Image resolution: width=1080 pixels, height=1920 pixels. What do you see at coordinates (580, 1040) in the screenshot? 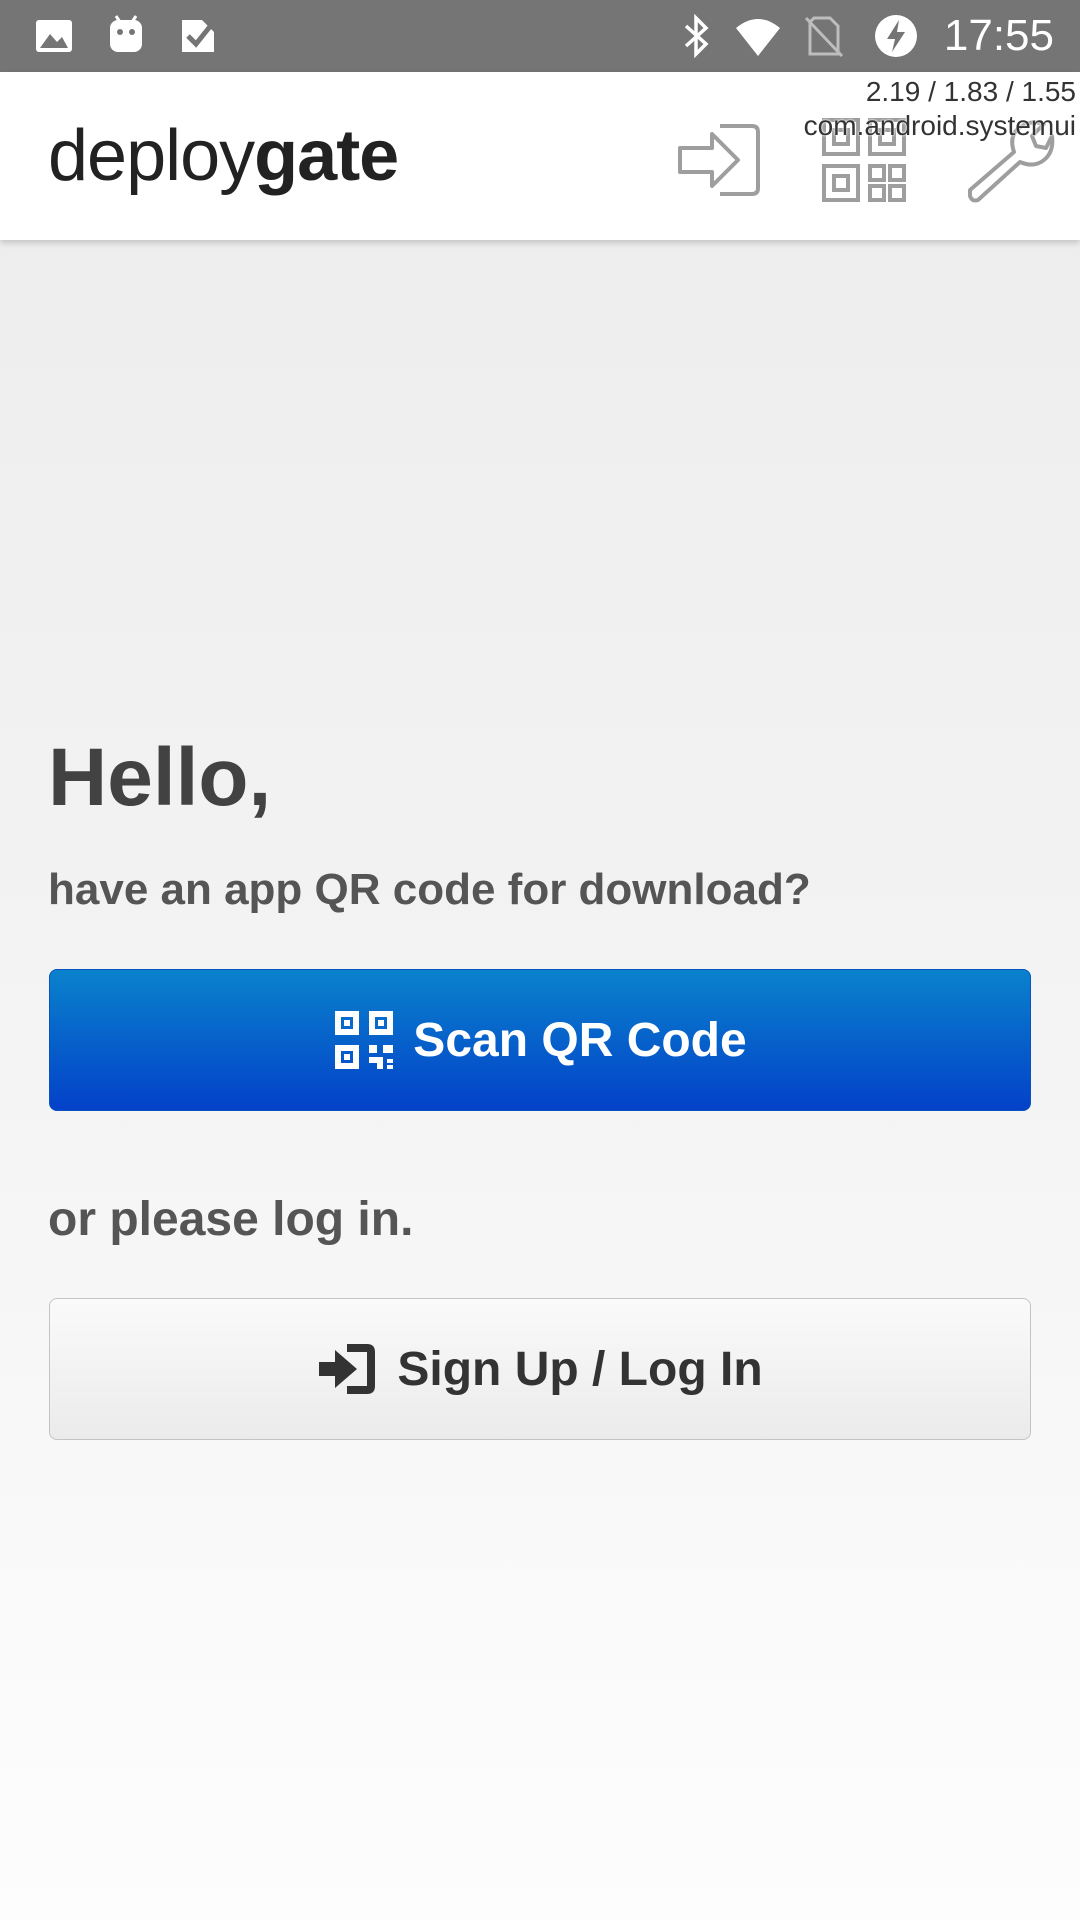
I see `scan-qr-code-label: Scan QR Code` at bounding box center [580, 1040].